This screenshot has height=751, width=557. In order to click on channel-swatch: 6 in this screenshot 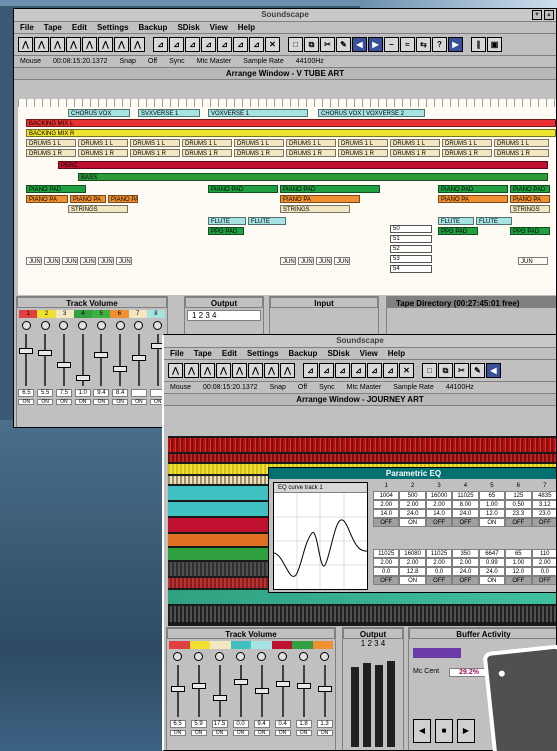, I will do `click(119, 314)`.